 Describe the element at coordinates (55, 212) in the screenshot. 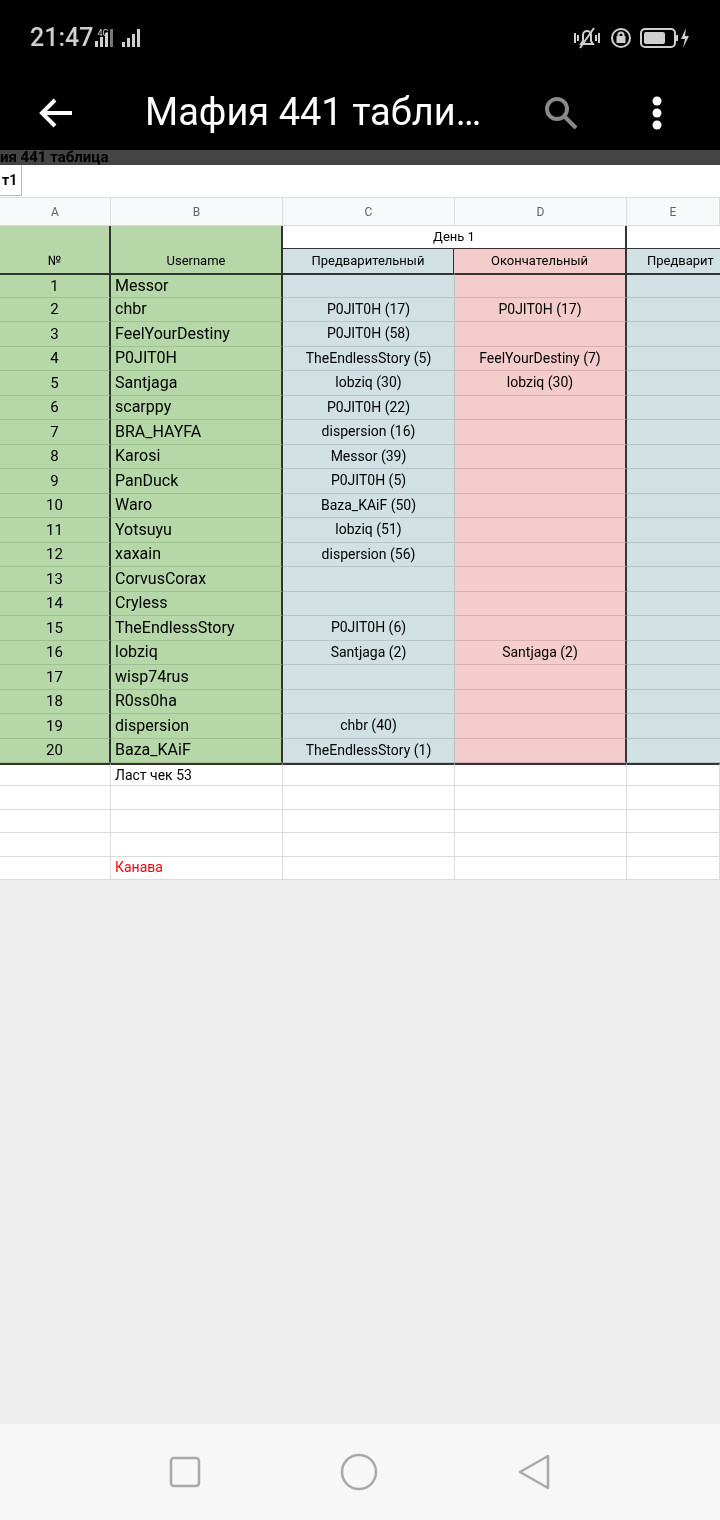

I see `column-header: A` at that location.